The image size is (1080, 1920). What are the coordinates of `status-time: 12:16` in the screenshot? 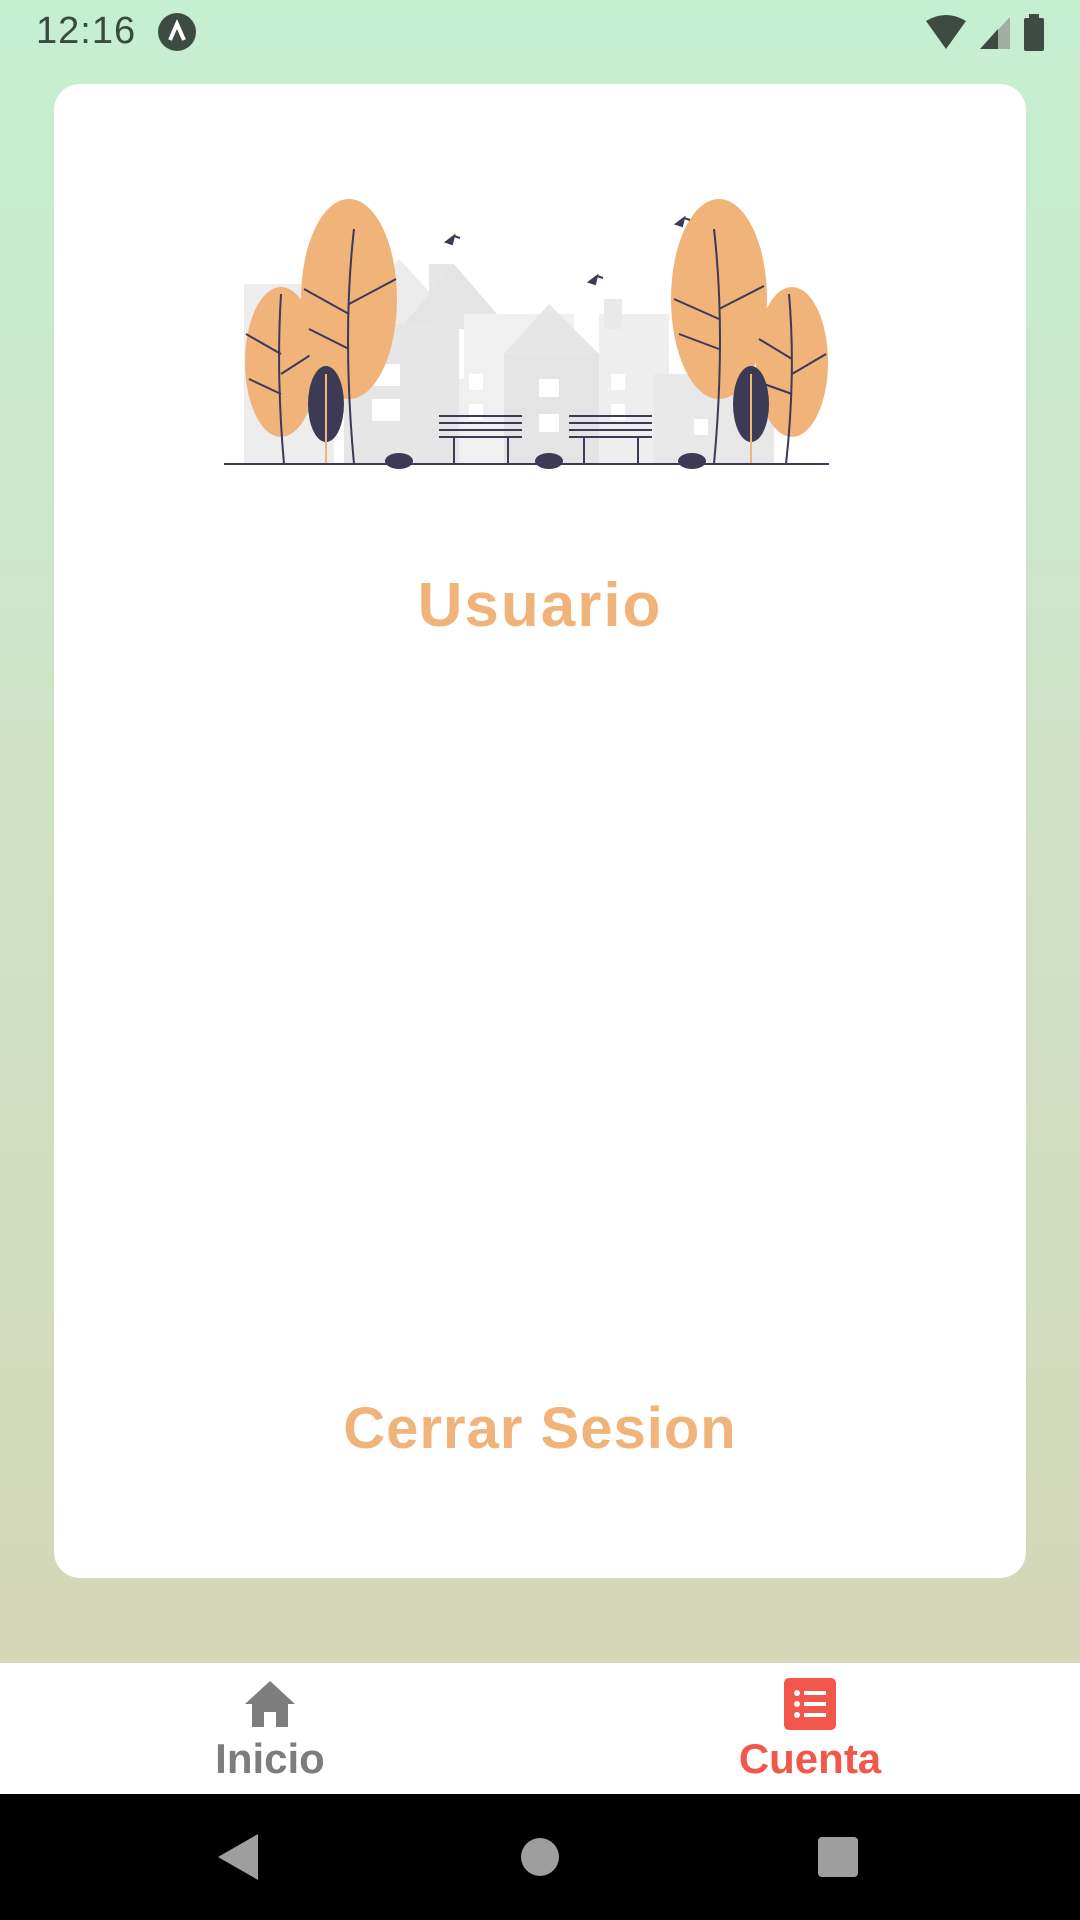 It's located at (86, 31).